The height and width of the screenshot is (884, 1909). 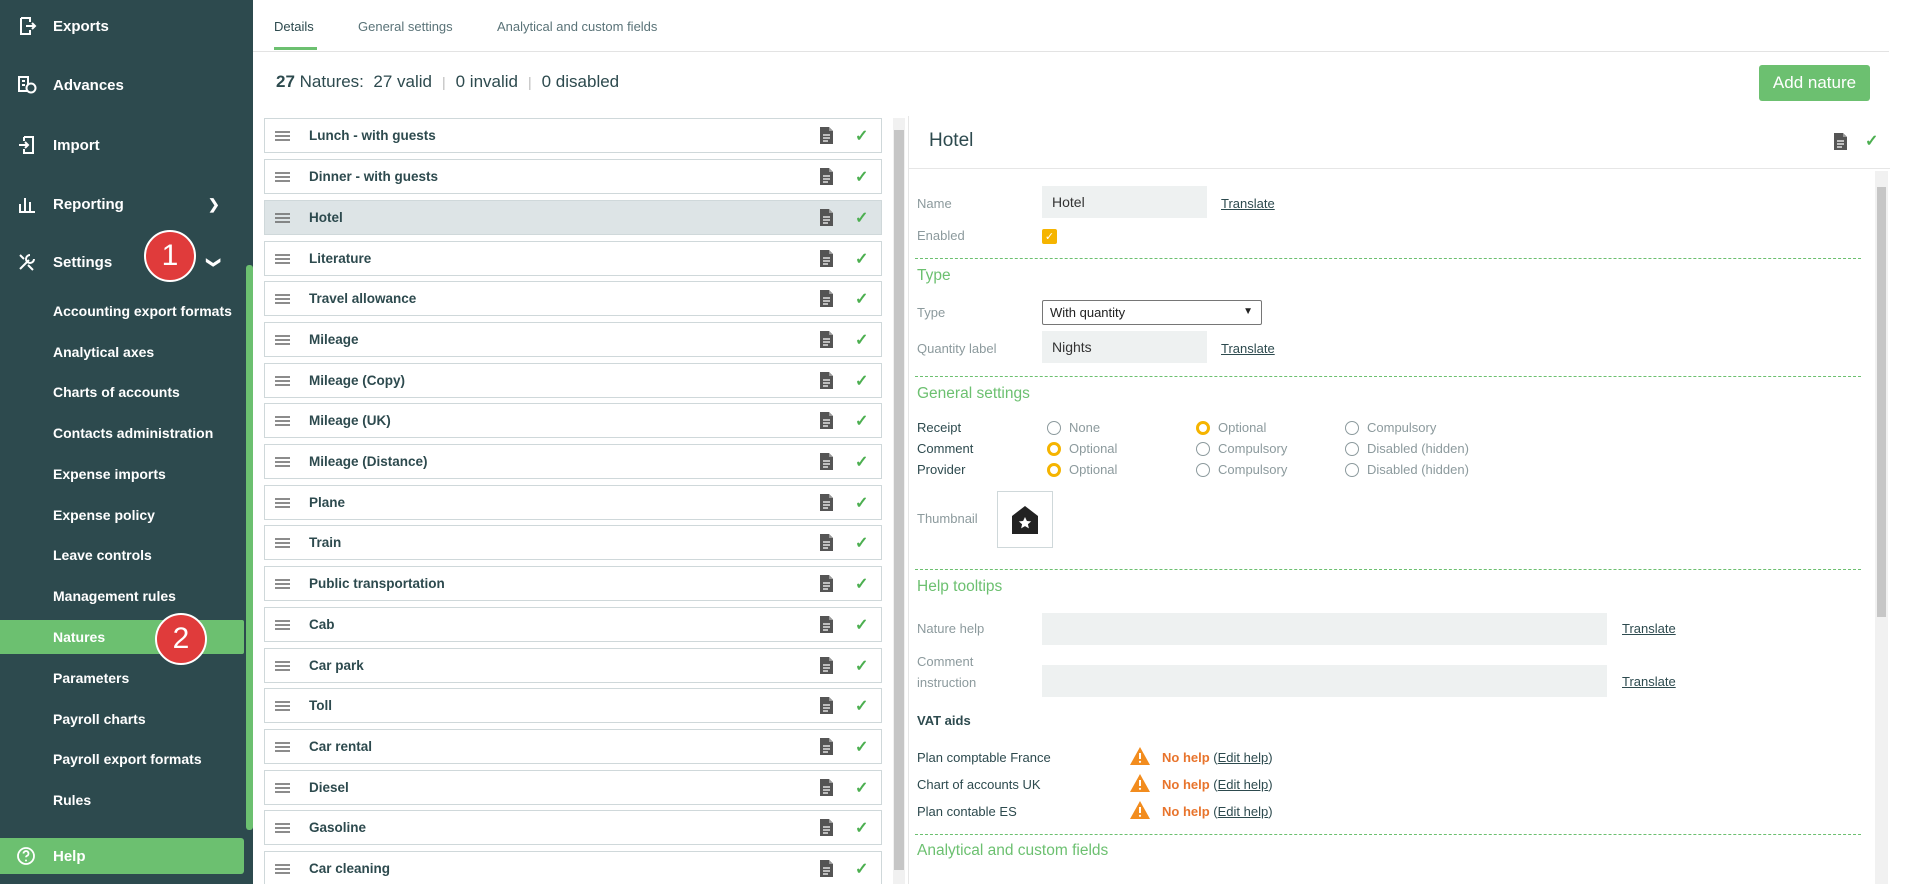 What do you see at coordinates (573, 298) in the screenshot?
I see `nature-row: Travel allowance ✓` at bounding box center [573, 298].